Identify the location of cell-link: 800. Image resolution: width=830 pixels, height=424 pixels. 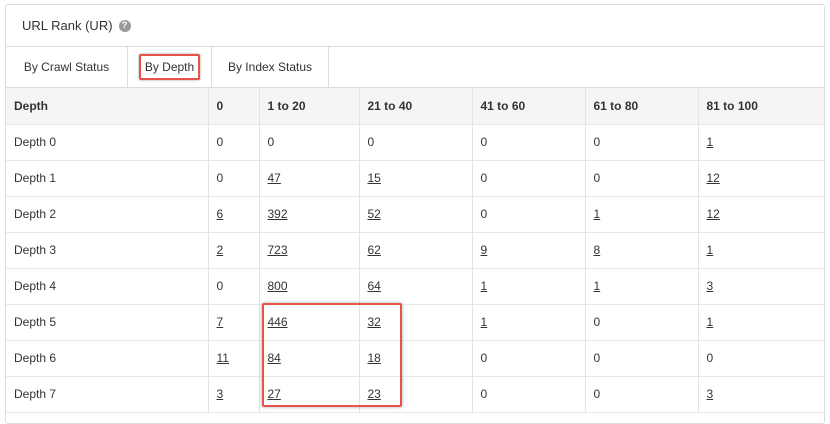
(278, 286).